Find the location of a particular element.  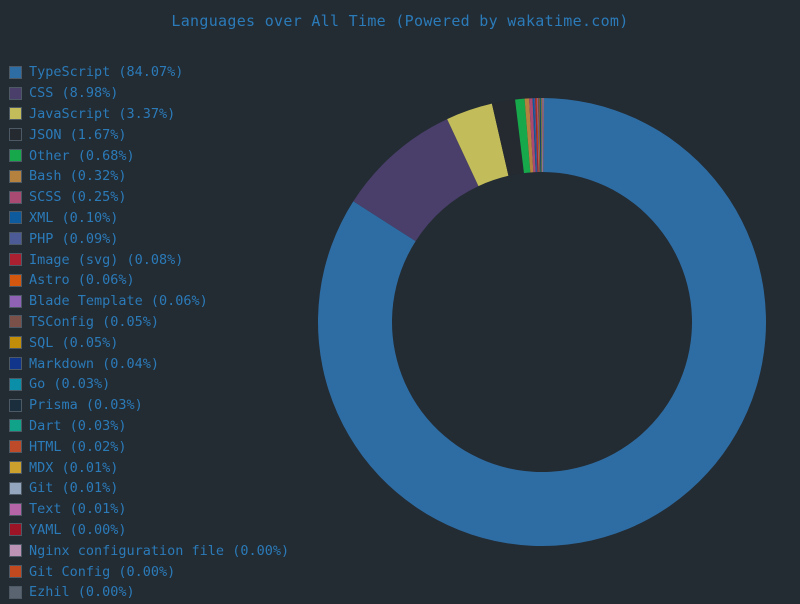

legend-item-label: CSS (8.98%) is located at coordinates (73, 93).